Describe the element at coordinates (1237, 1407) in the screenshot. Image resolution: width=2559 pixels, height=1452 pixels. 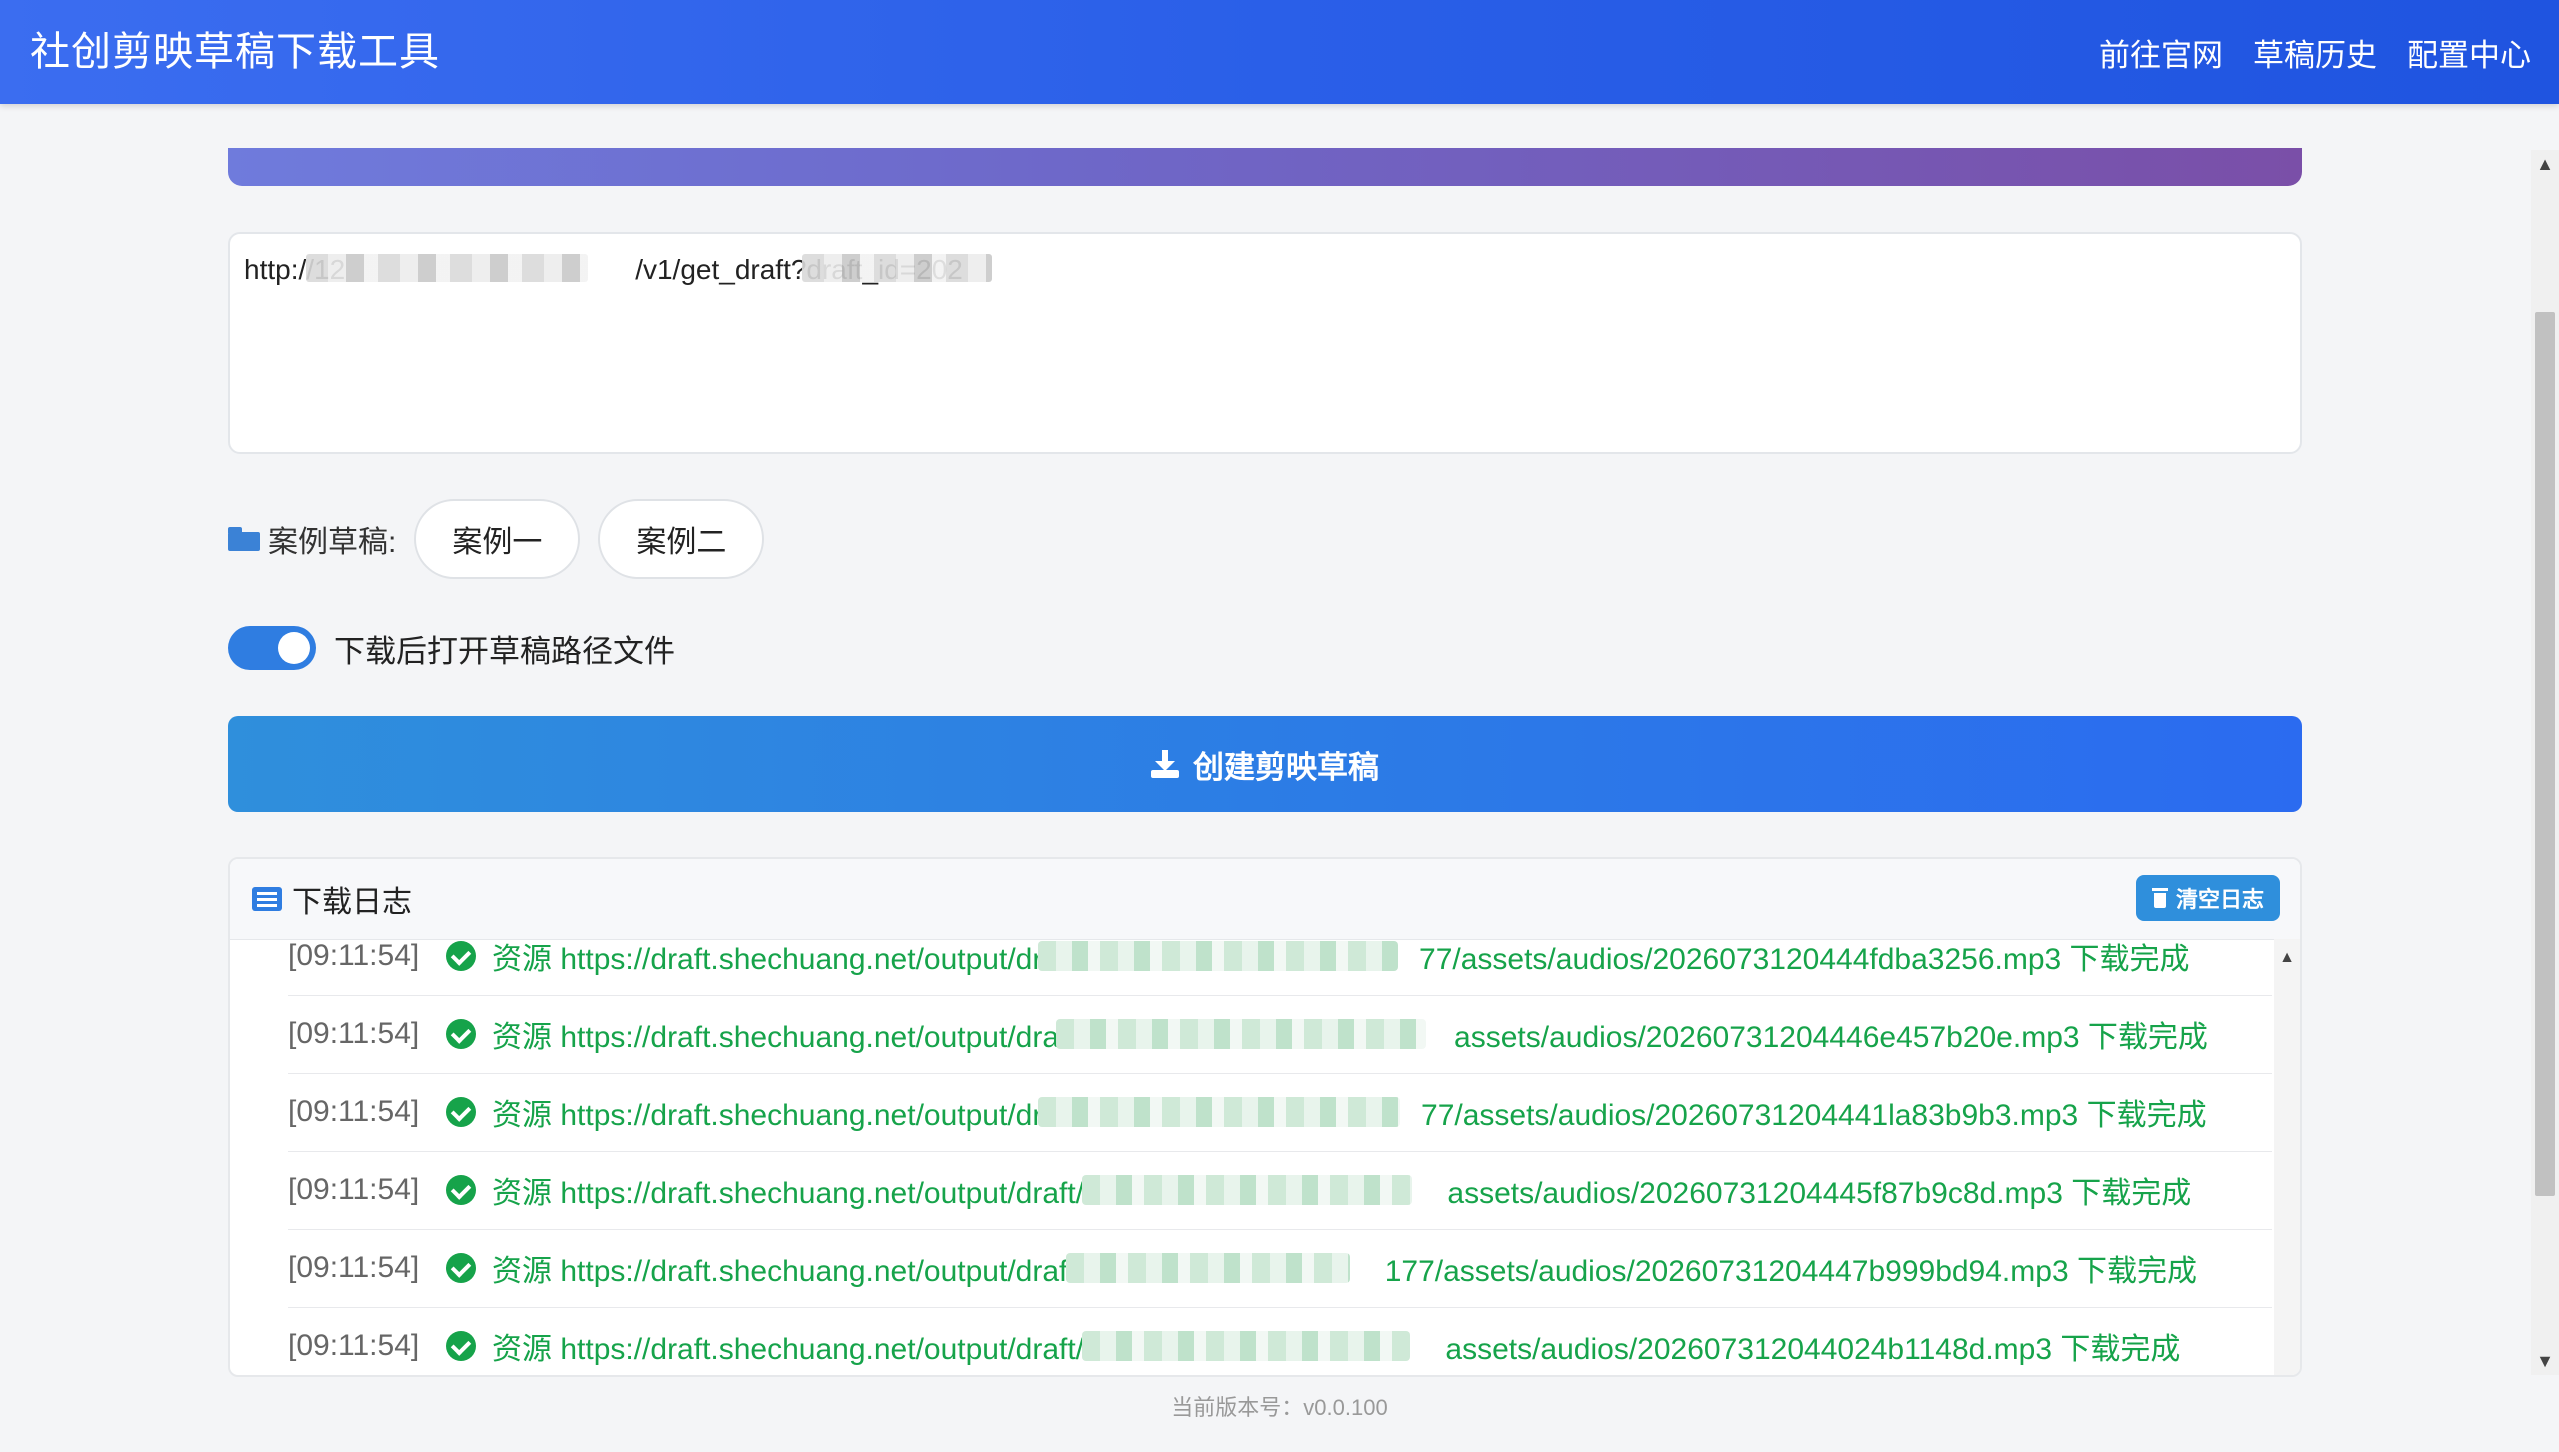
I see `version-label: 当前版本号：` at that location.